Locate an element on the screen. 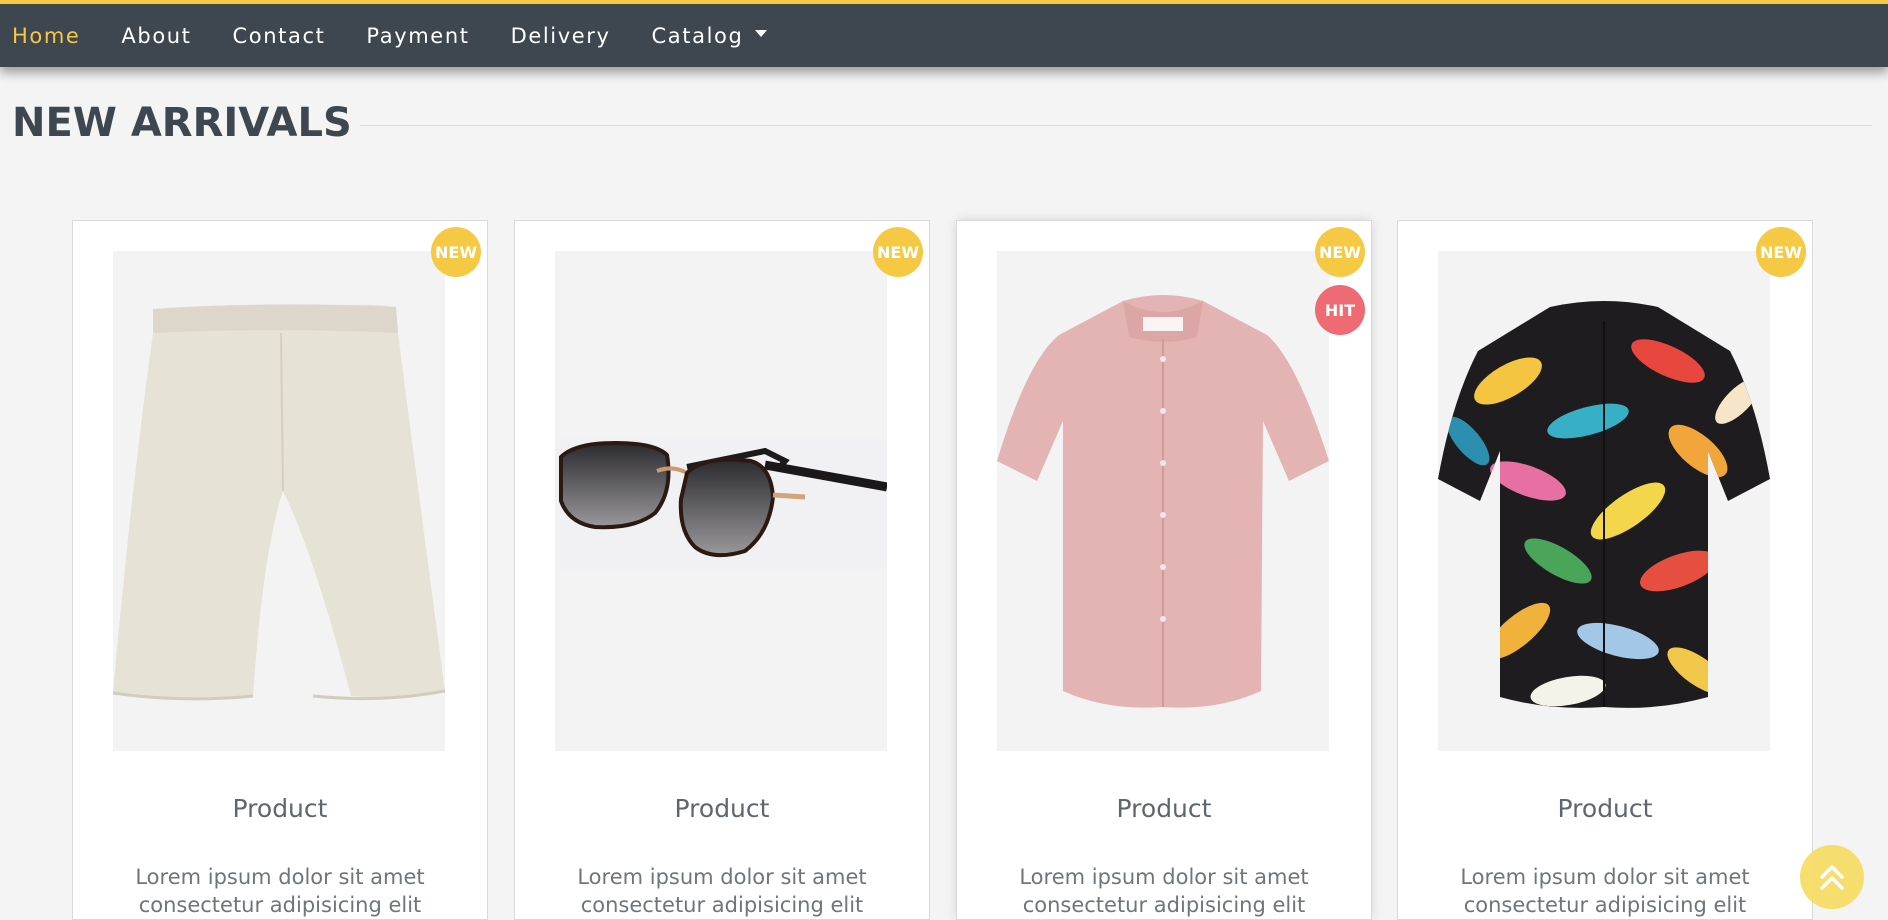  hit-badge: HIT is located at coordinates (1340, 310).